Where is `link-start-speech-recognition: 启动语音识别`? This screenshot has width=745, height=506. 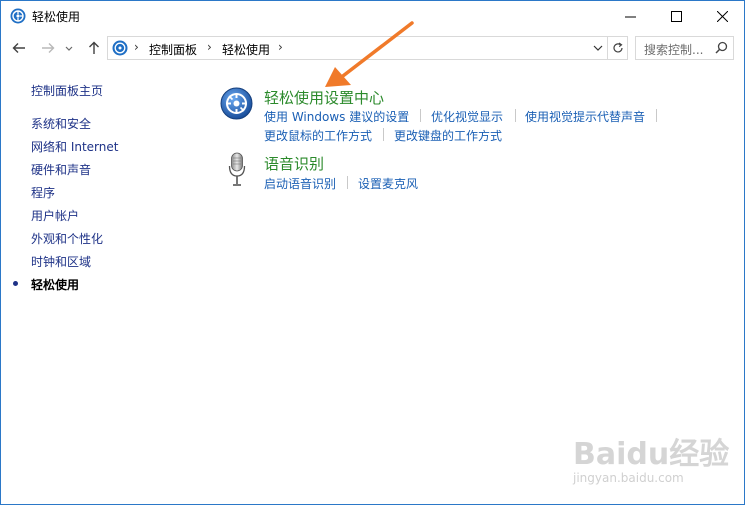
link-start-speech-recognition: 启动语音识别 is located at coordinates (300, 183).